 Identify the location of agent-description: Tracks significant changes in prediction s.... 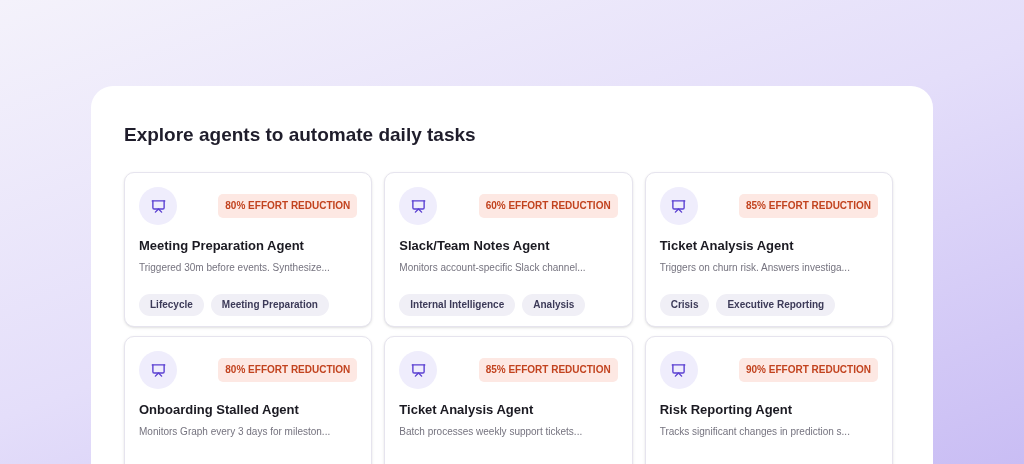
(755, 431).